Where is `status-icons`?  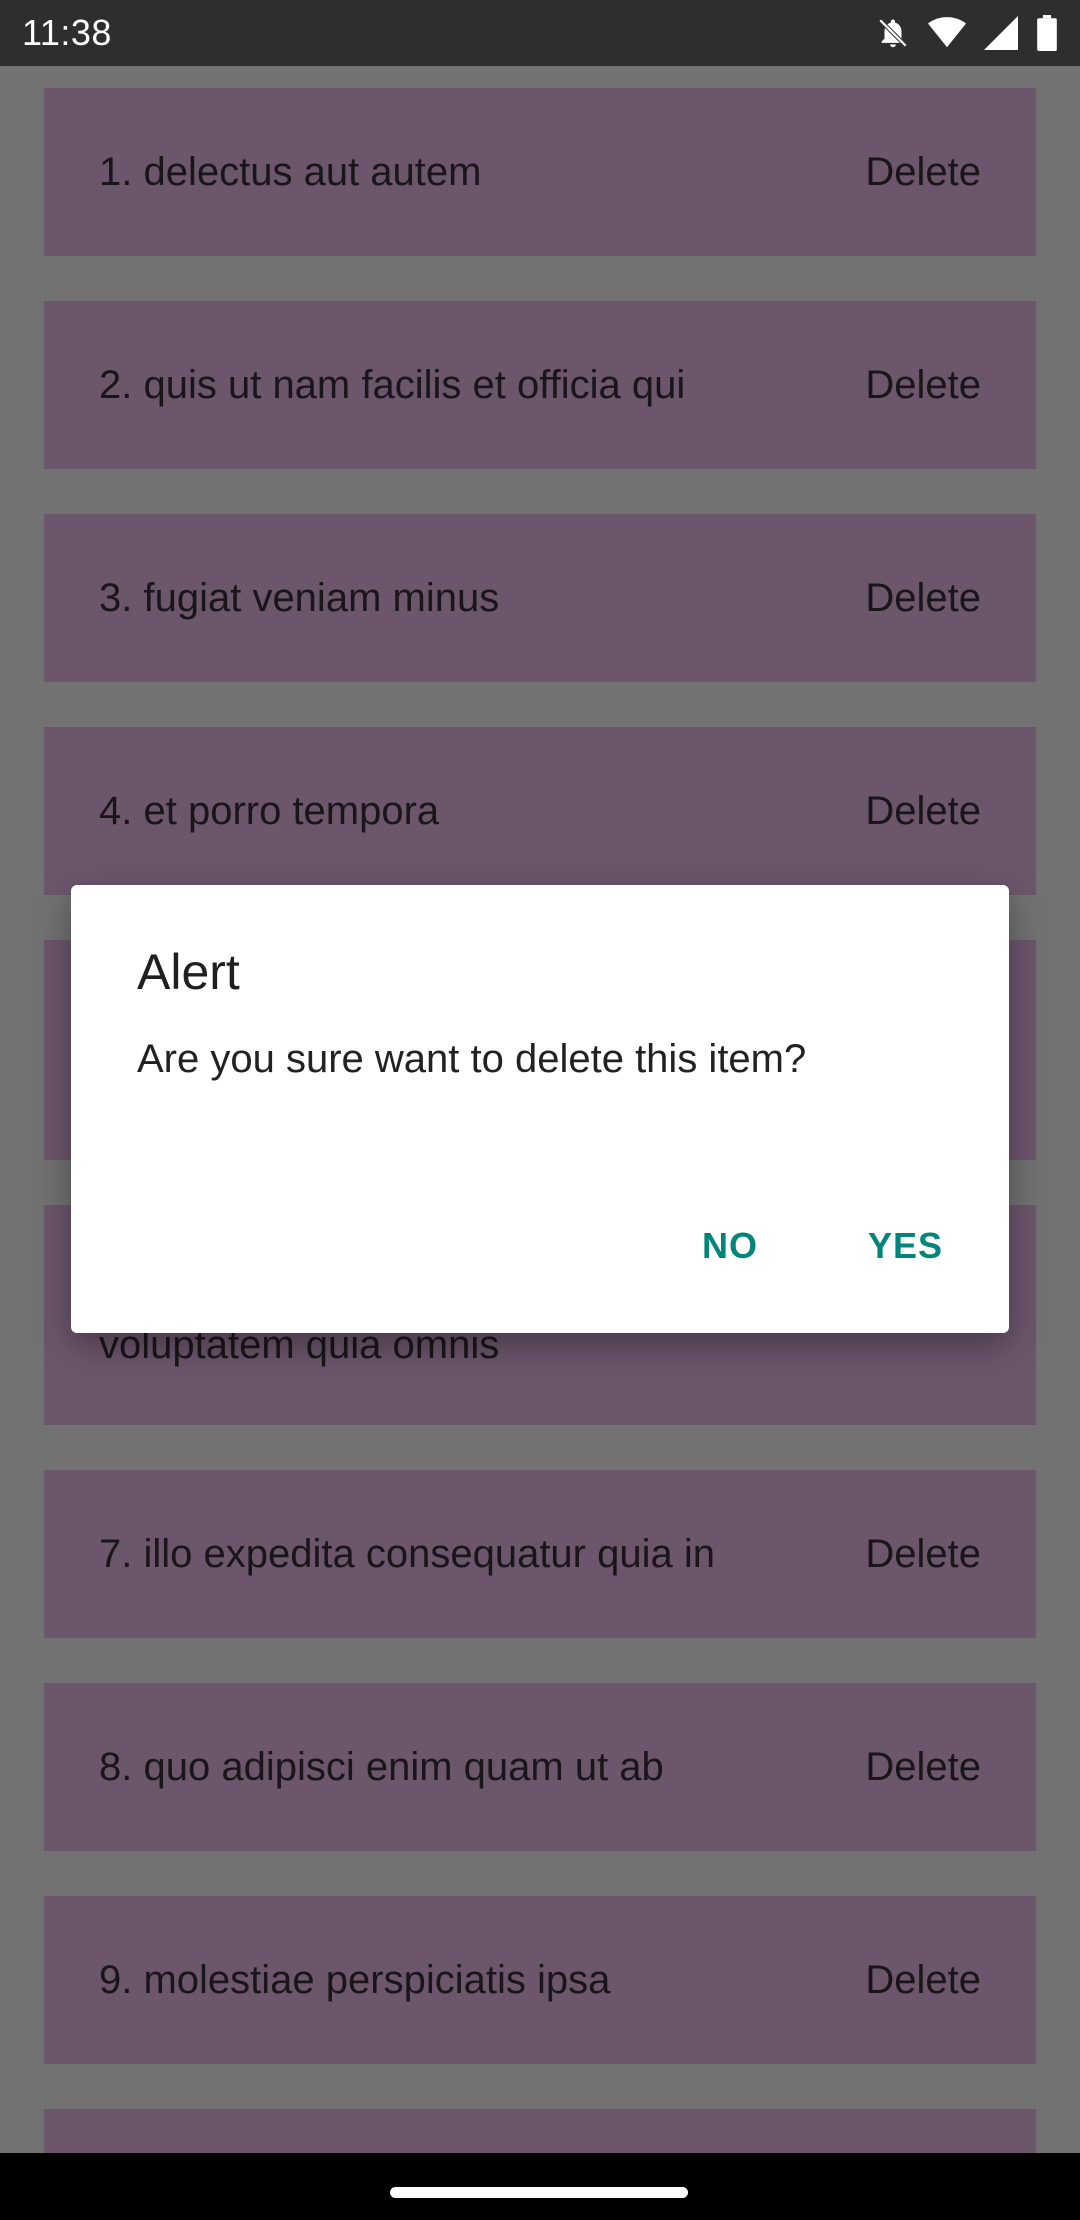
status-icons is located at coordinates (967, 33).